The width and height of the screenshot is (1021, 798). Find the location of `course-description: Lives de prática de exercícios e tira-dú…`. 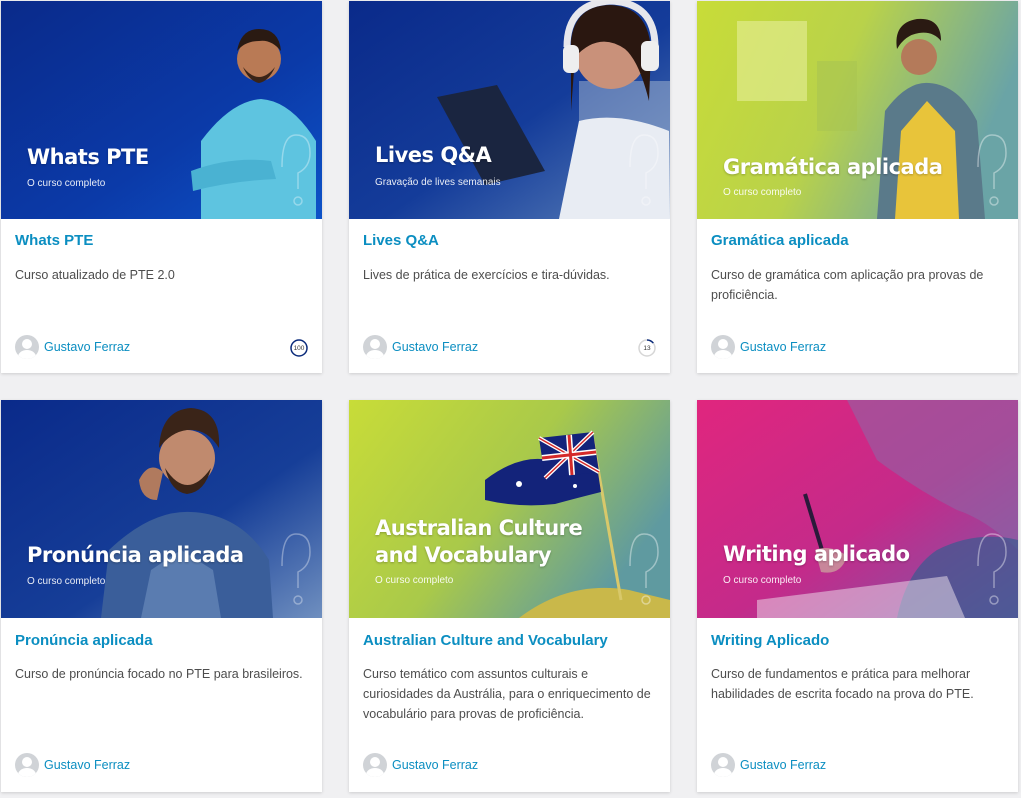

course-description: Lives de prática de exercícios e tira-dú… is located at coordinates (486, 275).